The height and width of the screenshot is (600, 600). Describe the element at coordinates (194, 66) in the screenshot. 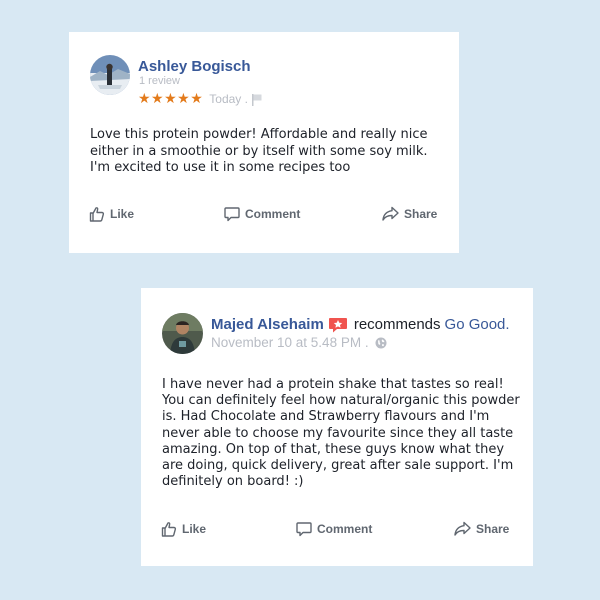

I see `reviewer-name: Ashley Bogisch` at that location.